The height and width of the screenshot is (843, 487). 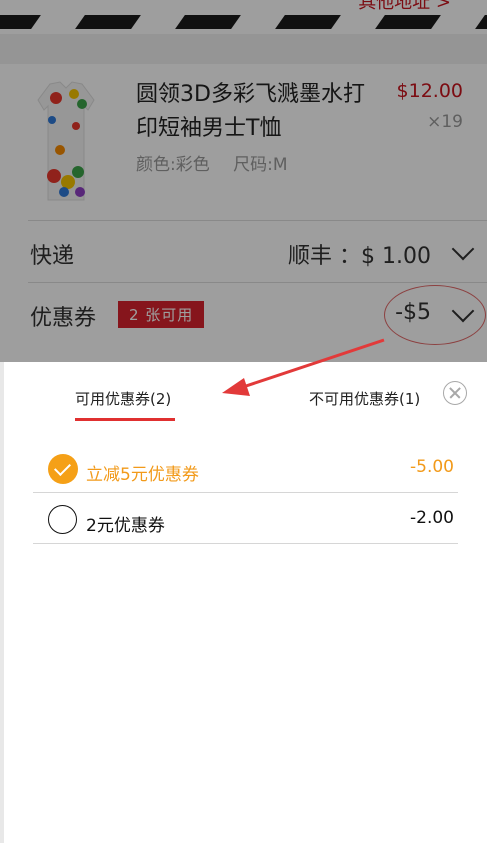 What do you see at coordinates (364, 398) in the screenshot?
I see `tab-unavailable-coupons: 不可用优惠券(1)` at bounding box center [364, 398].